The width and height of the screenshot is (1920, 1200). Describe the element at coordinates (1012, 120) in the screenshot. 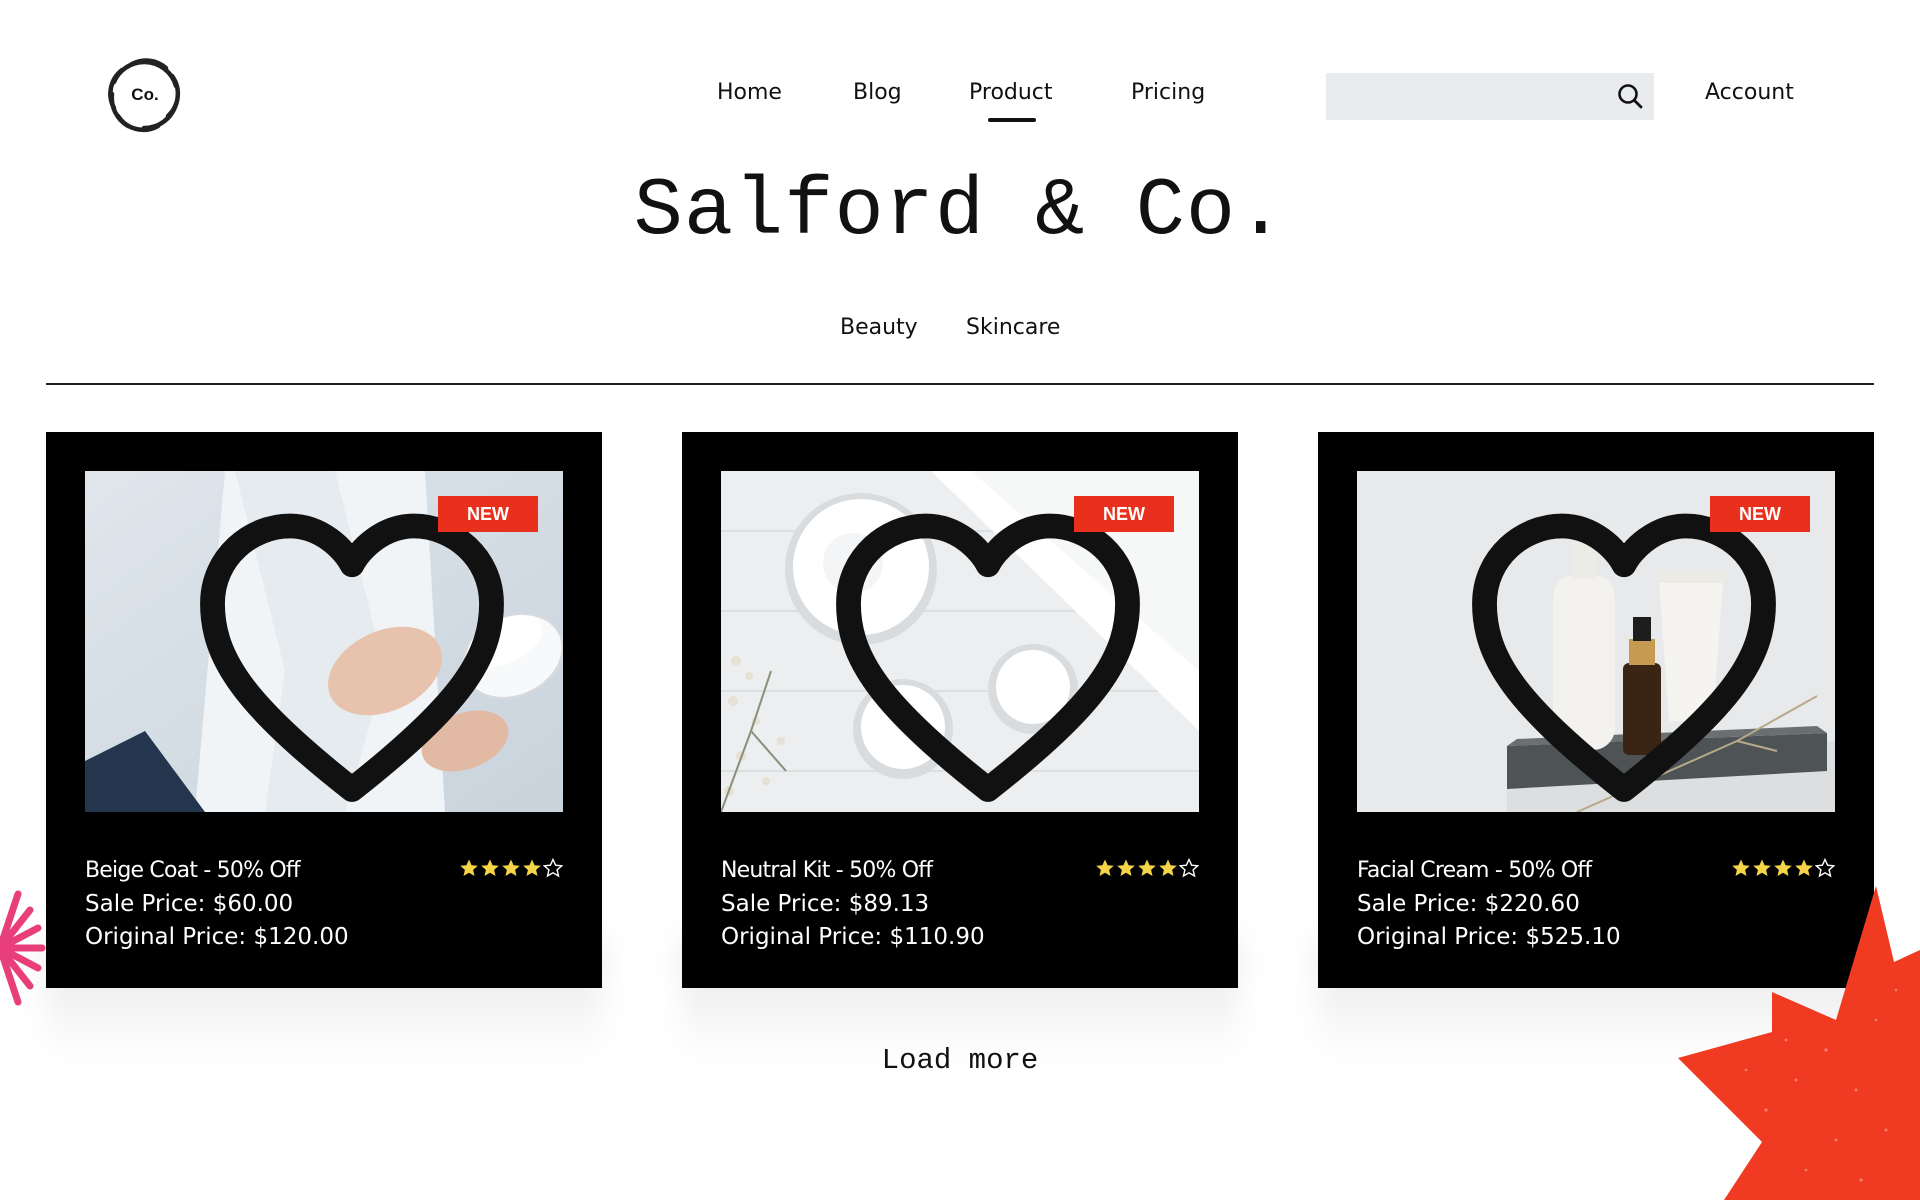

I see `active-nav-indicator` at that location.